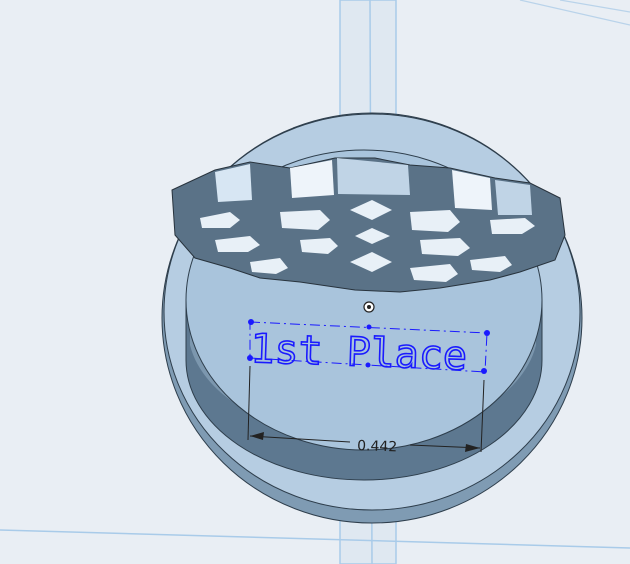  Describe the element at coordinates (377, 446) in the screenshot. I see `dimension-value: 0.442` at that location.